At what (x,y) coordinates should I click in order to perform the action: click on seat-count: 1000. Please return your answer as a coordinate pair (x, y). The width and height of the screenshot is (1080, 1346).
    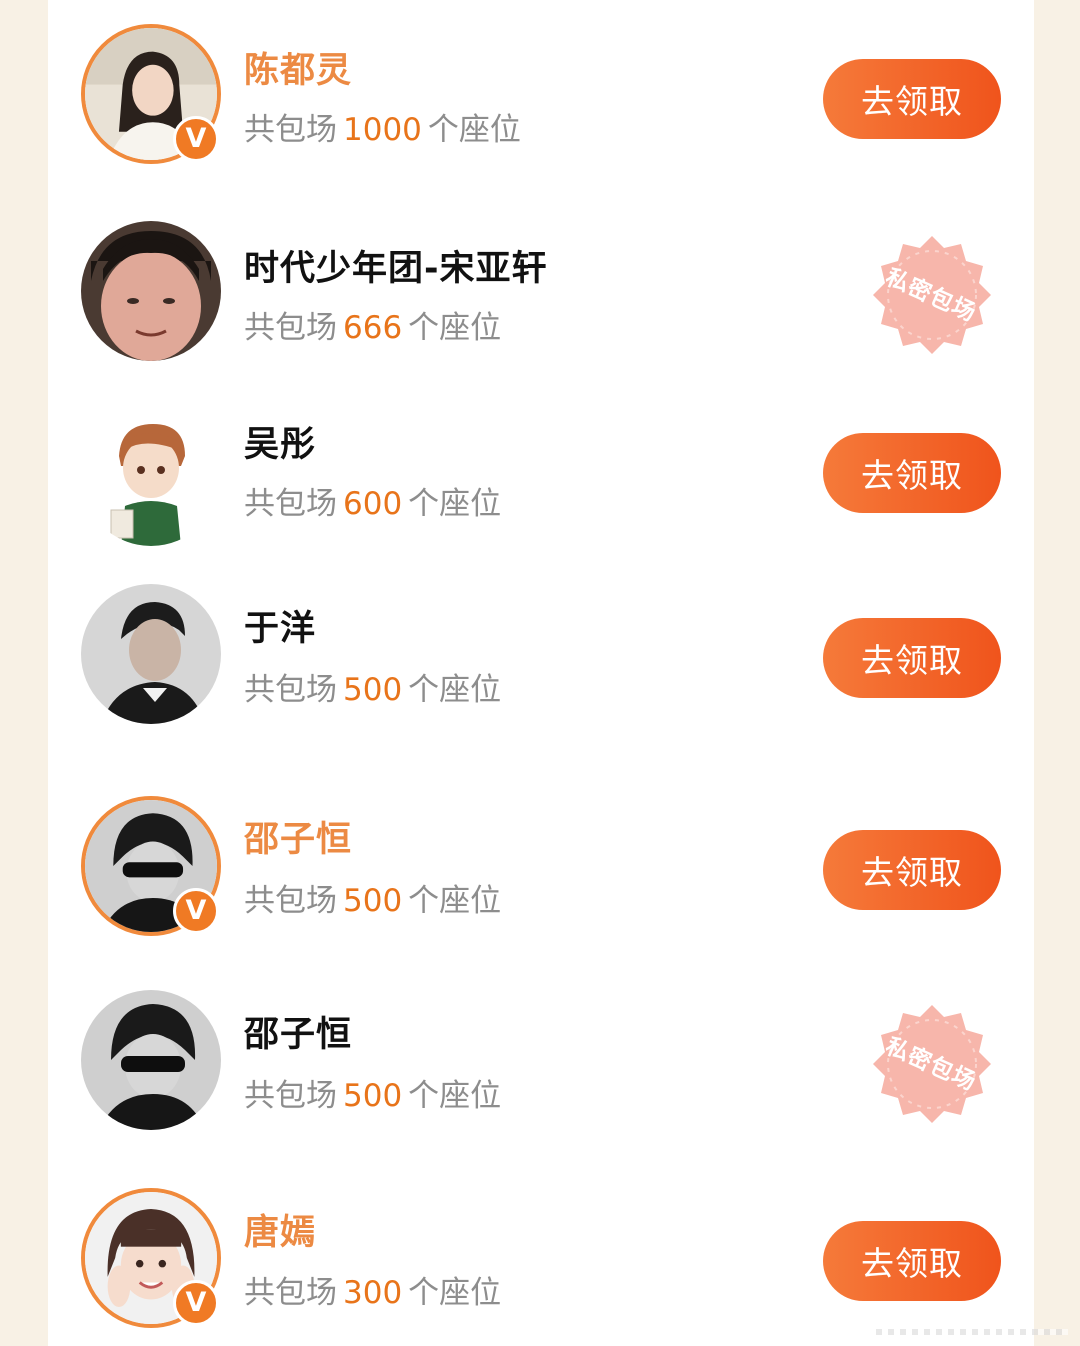
    Looking at the image, I should click on (382, 130).